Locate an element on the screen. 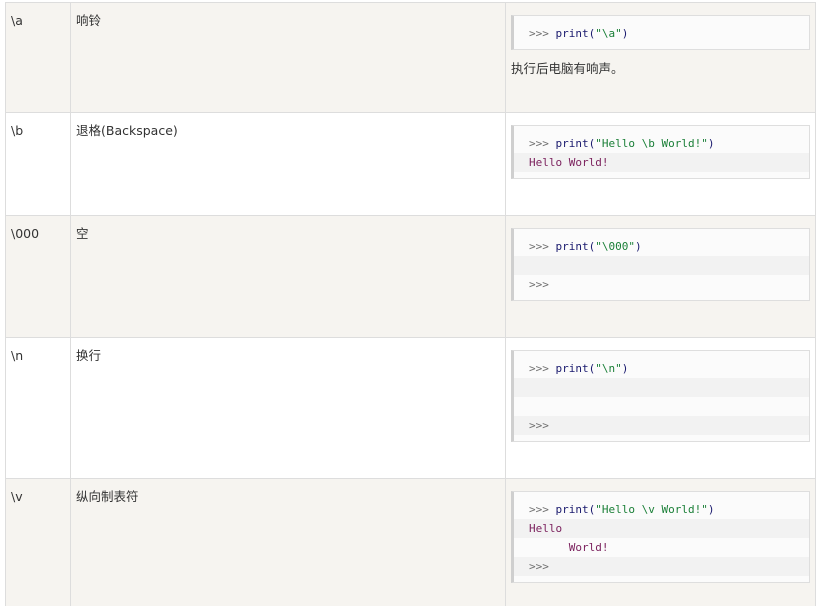 This screenshot has width=819, height=606. code-token-out: Hello is located at coordinates (546, 528).